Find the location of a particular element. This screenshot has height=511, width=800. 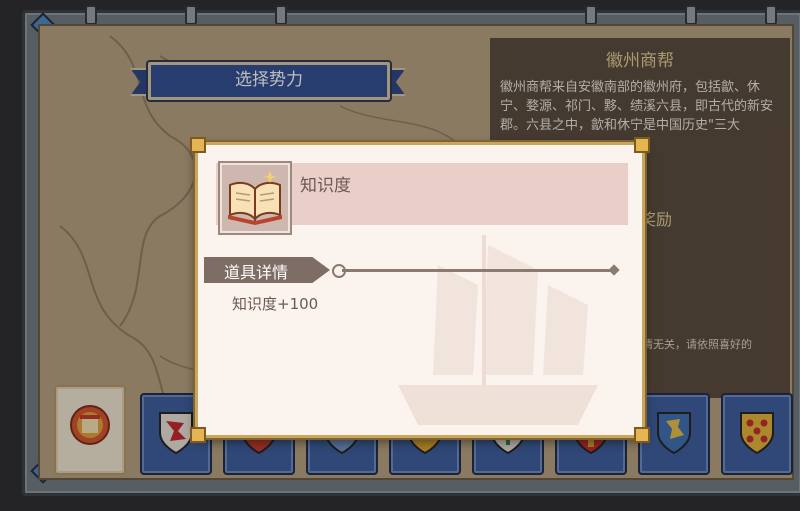

item-description: 知识度+100 is located at coordinates (275, 304).